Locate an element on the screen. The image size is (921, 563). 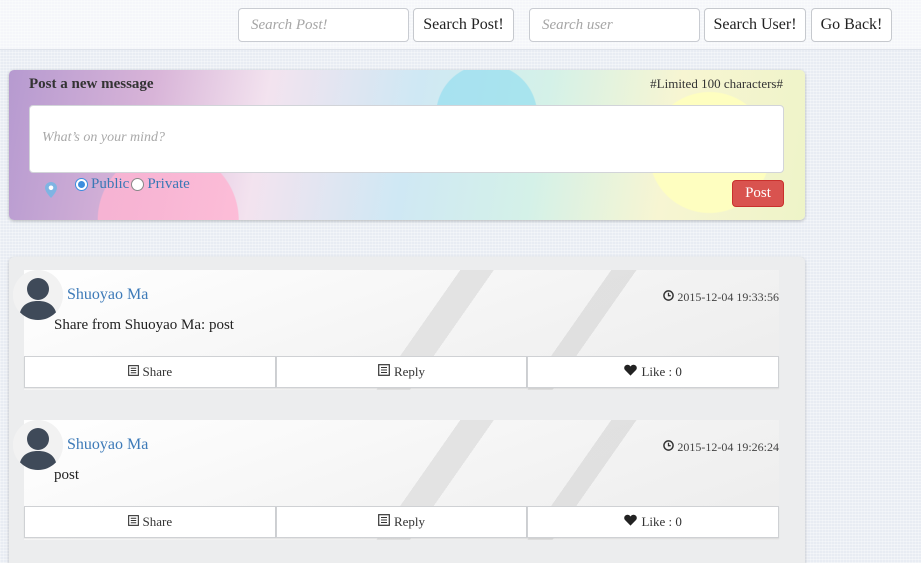
post-timestamp: 2015-12-04 19:26:24 is located at coordinates (721, 447).